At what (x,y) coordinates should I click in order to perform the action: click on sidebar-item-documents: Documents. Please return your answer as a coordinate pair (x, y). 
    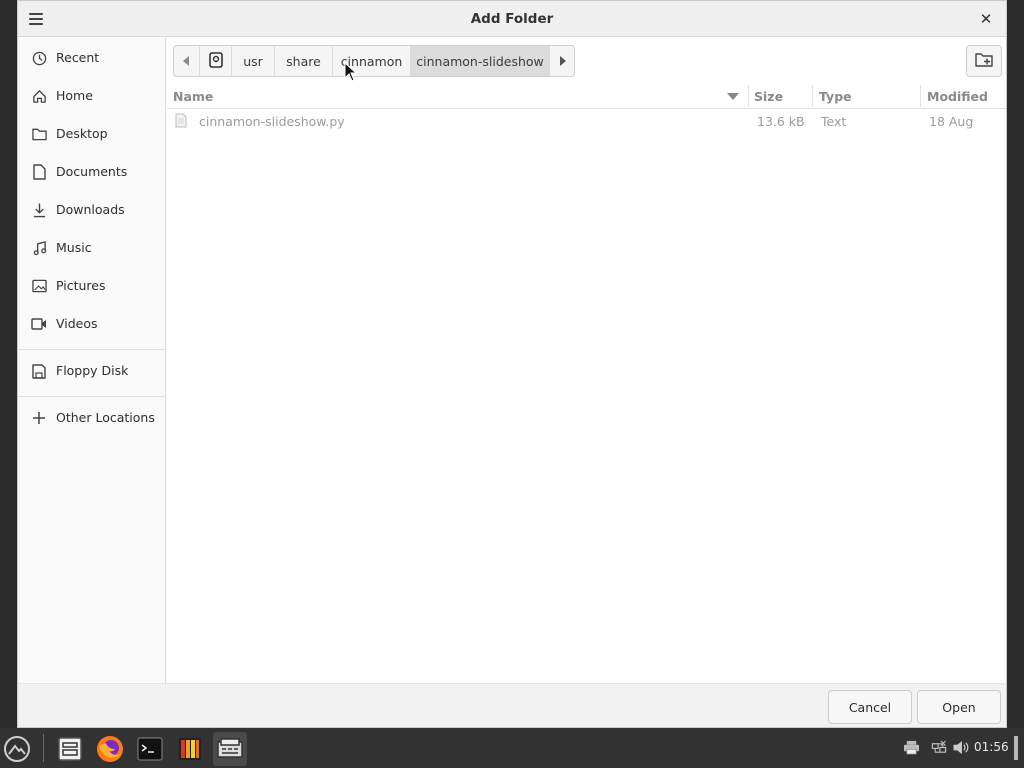
    Looking at the image, I should click on (91, 172).